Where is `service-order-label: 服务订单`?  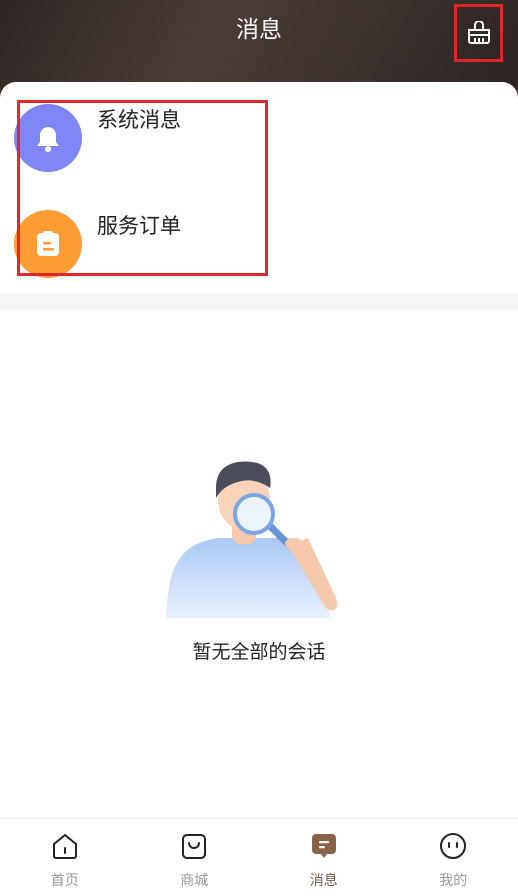
service-order-label: 服务订单 is located at coordinates (139, 226).